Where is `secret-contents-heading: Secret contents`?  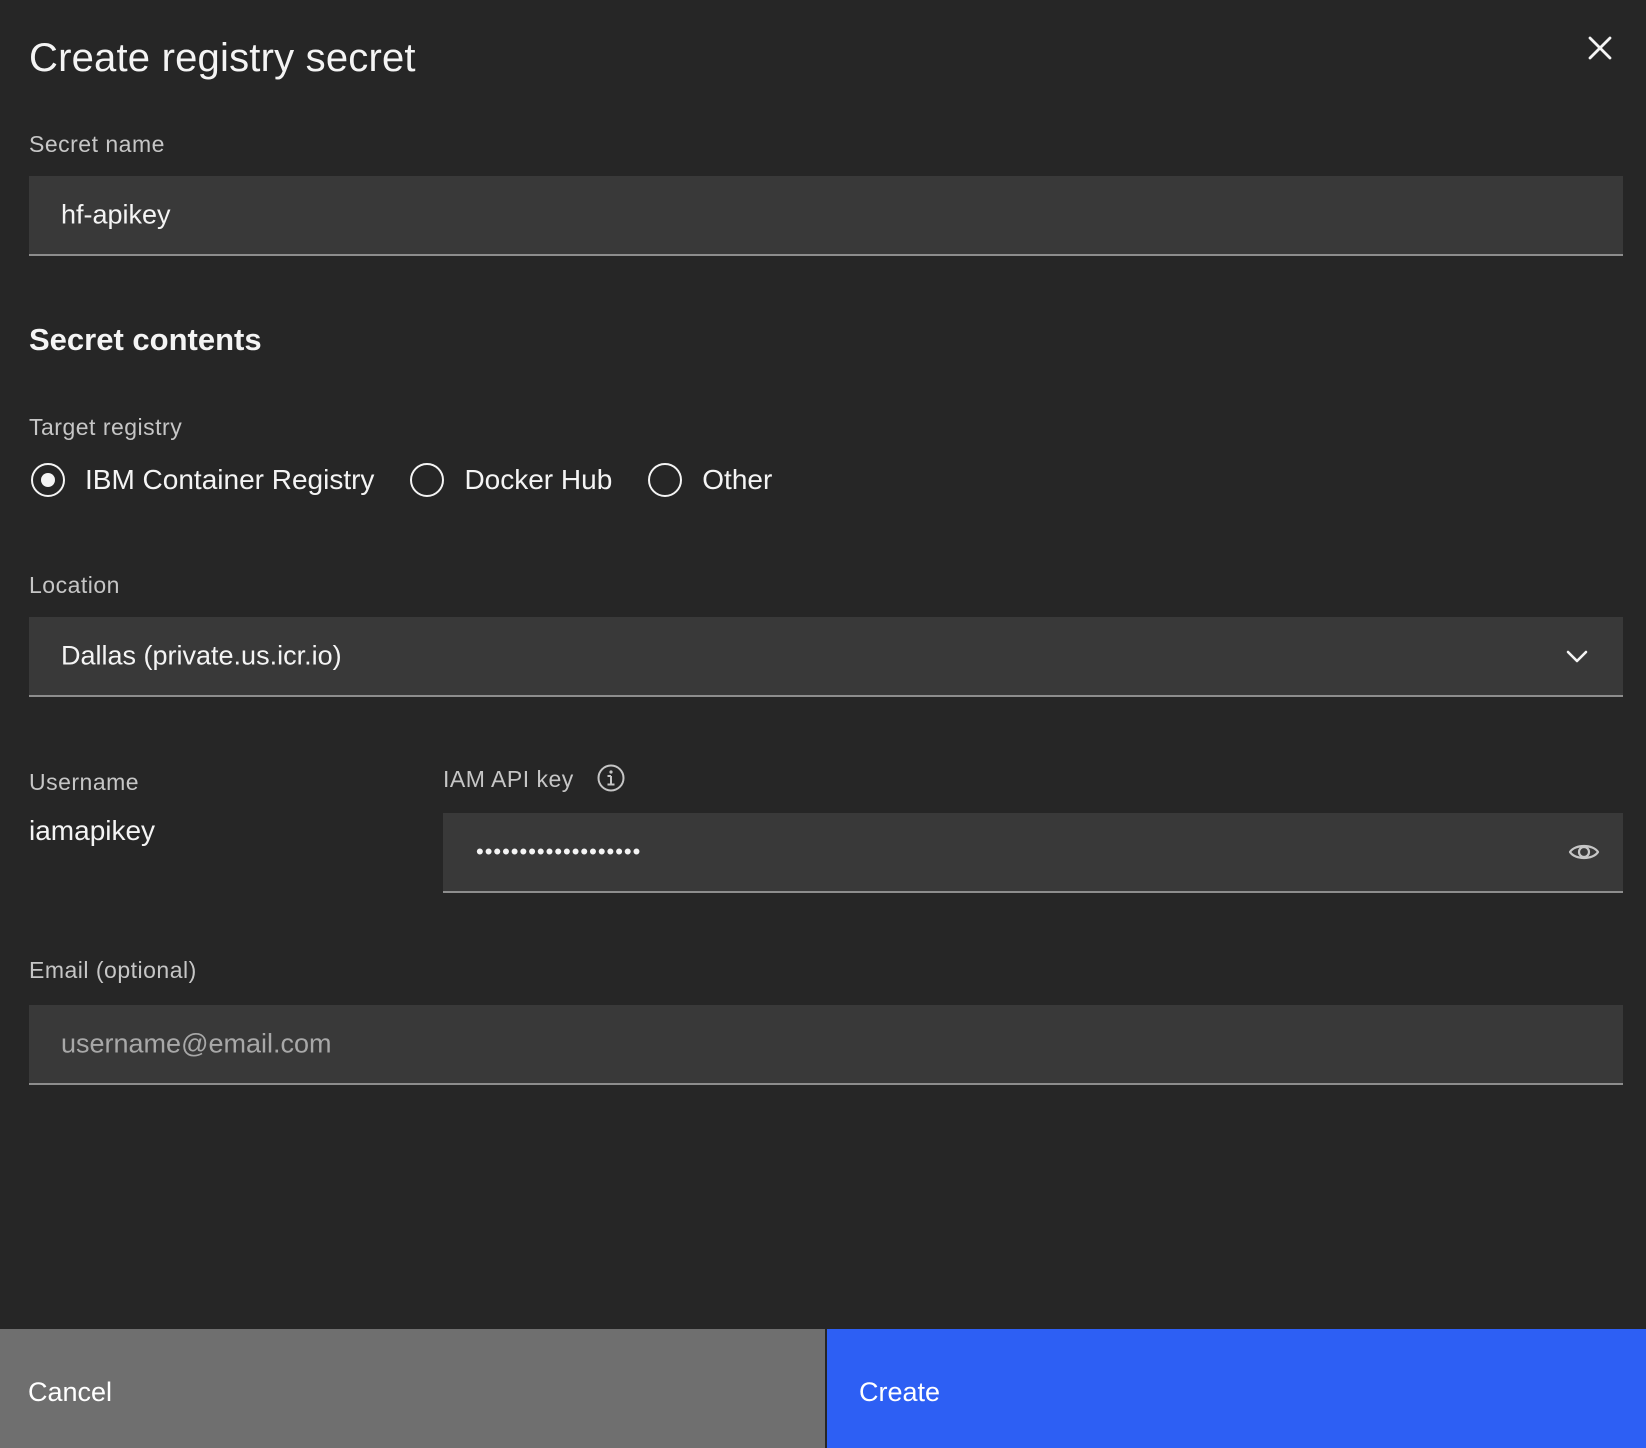 secret-contents-heading: Secret contents is located at coordinates (145, 339).